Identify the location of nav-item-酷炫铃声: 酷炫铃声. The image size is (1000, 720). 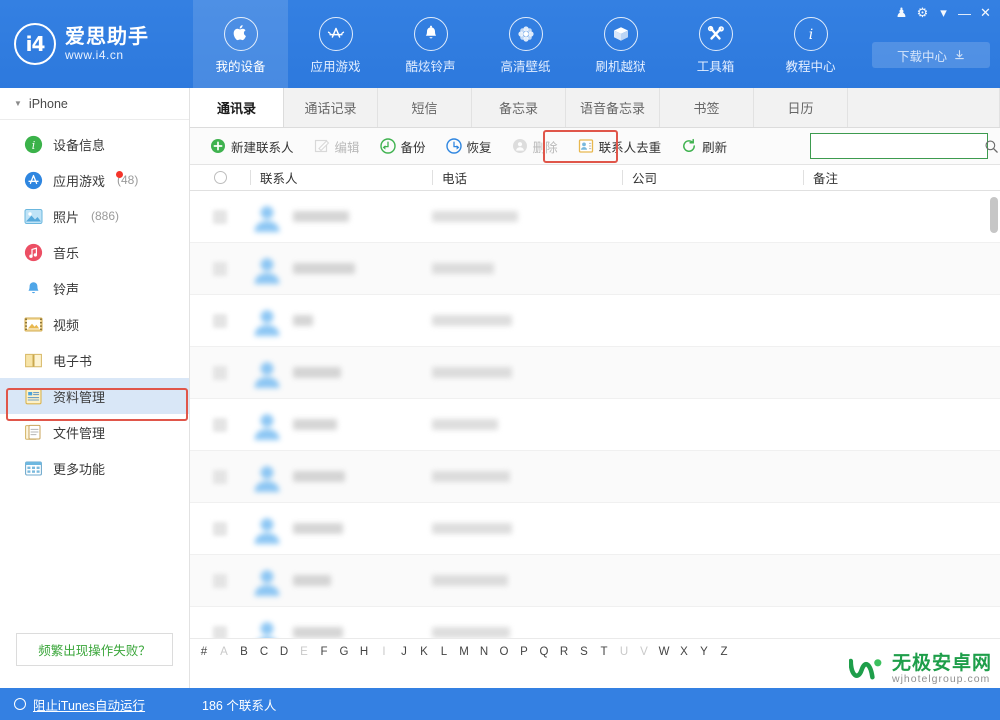
(430, 44).